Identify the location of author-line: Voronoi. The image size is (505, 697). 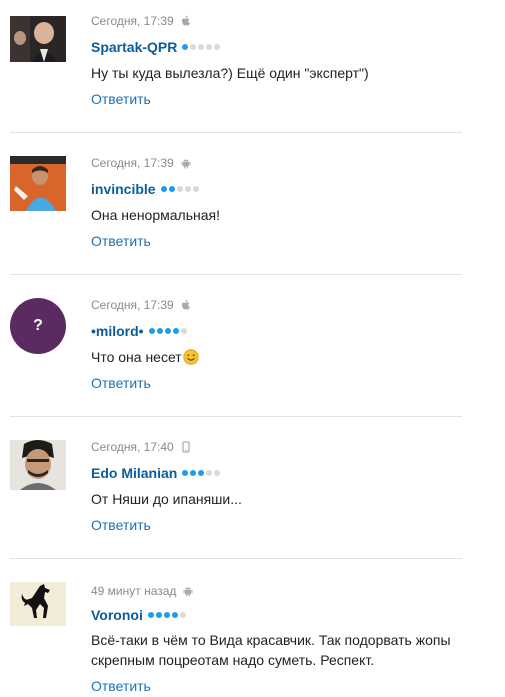
(138, 615).